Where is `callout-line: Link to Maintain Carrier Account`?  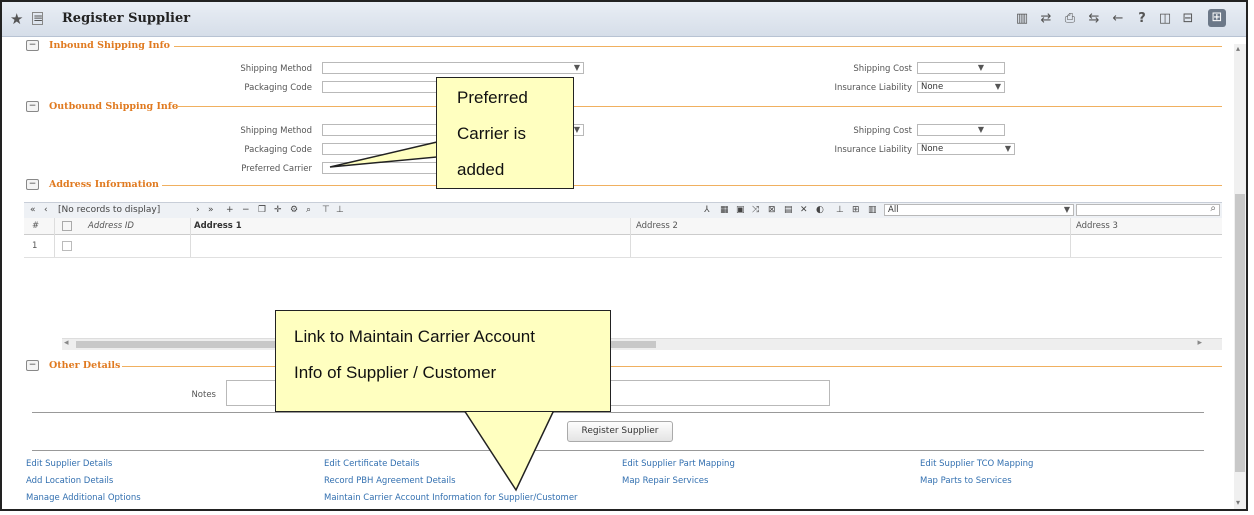 callout-line: Link to Maintain Carrier Account is located at coordinates (414, 336).